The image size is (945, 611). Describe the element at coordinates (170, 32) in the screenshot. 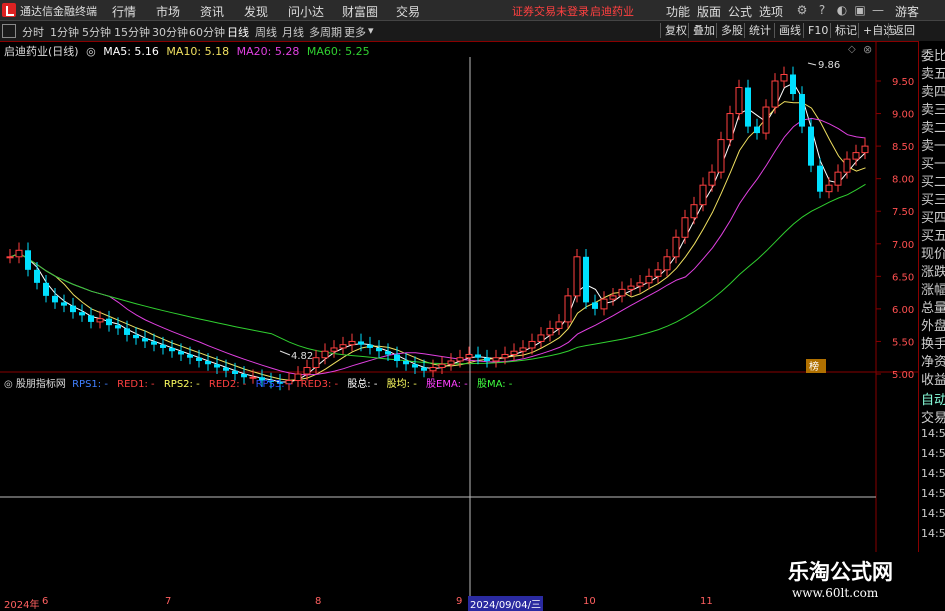

I see `period-30min: 30分钟` at that location.